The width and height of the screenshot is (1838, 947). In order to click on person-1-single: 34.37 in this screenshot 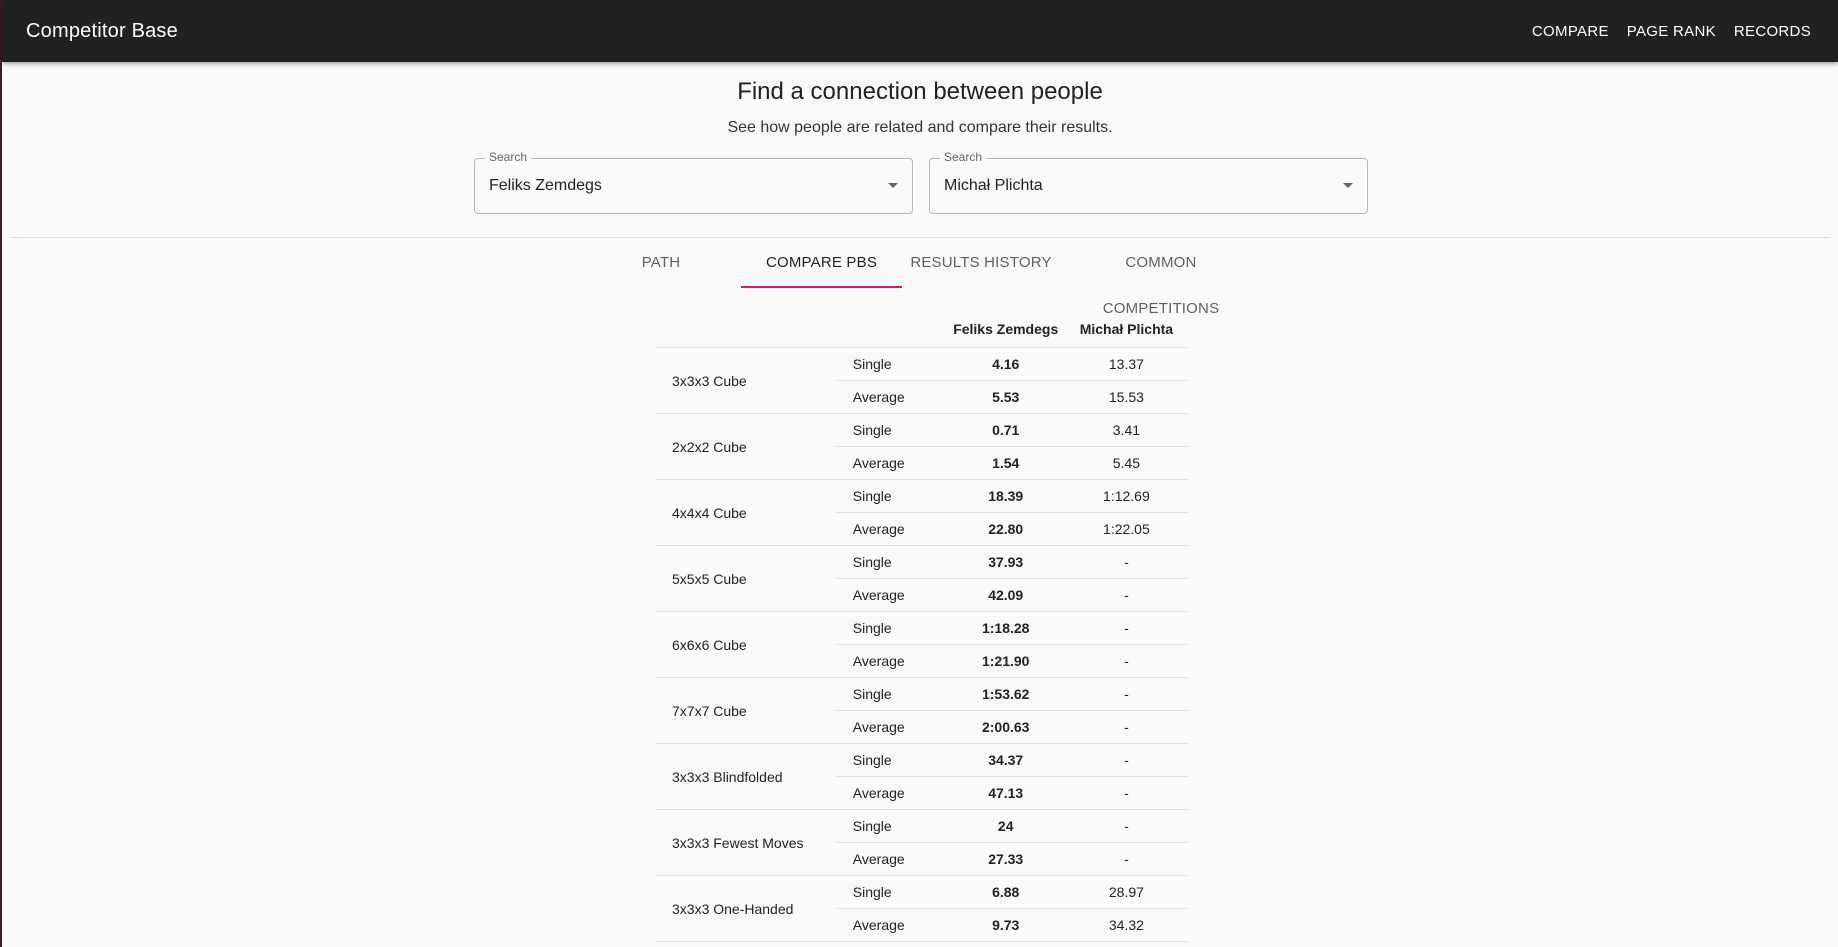, I will do `click(1005, 760)`.